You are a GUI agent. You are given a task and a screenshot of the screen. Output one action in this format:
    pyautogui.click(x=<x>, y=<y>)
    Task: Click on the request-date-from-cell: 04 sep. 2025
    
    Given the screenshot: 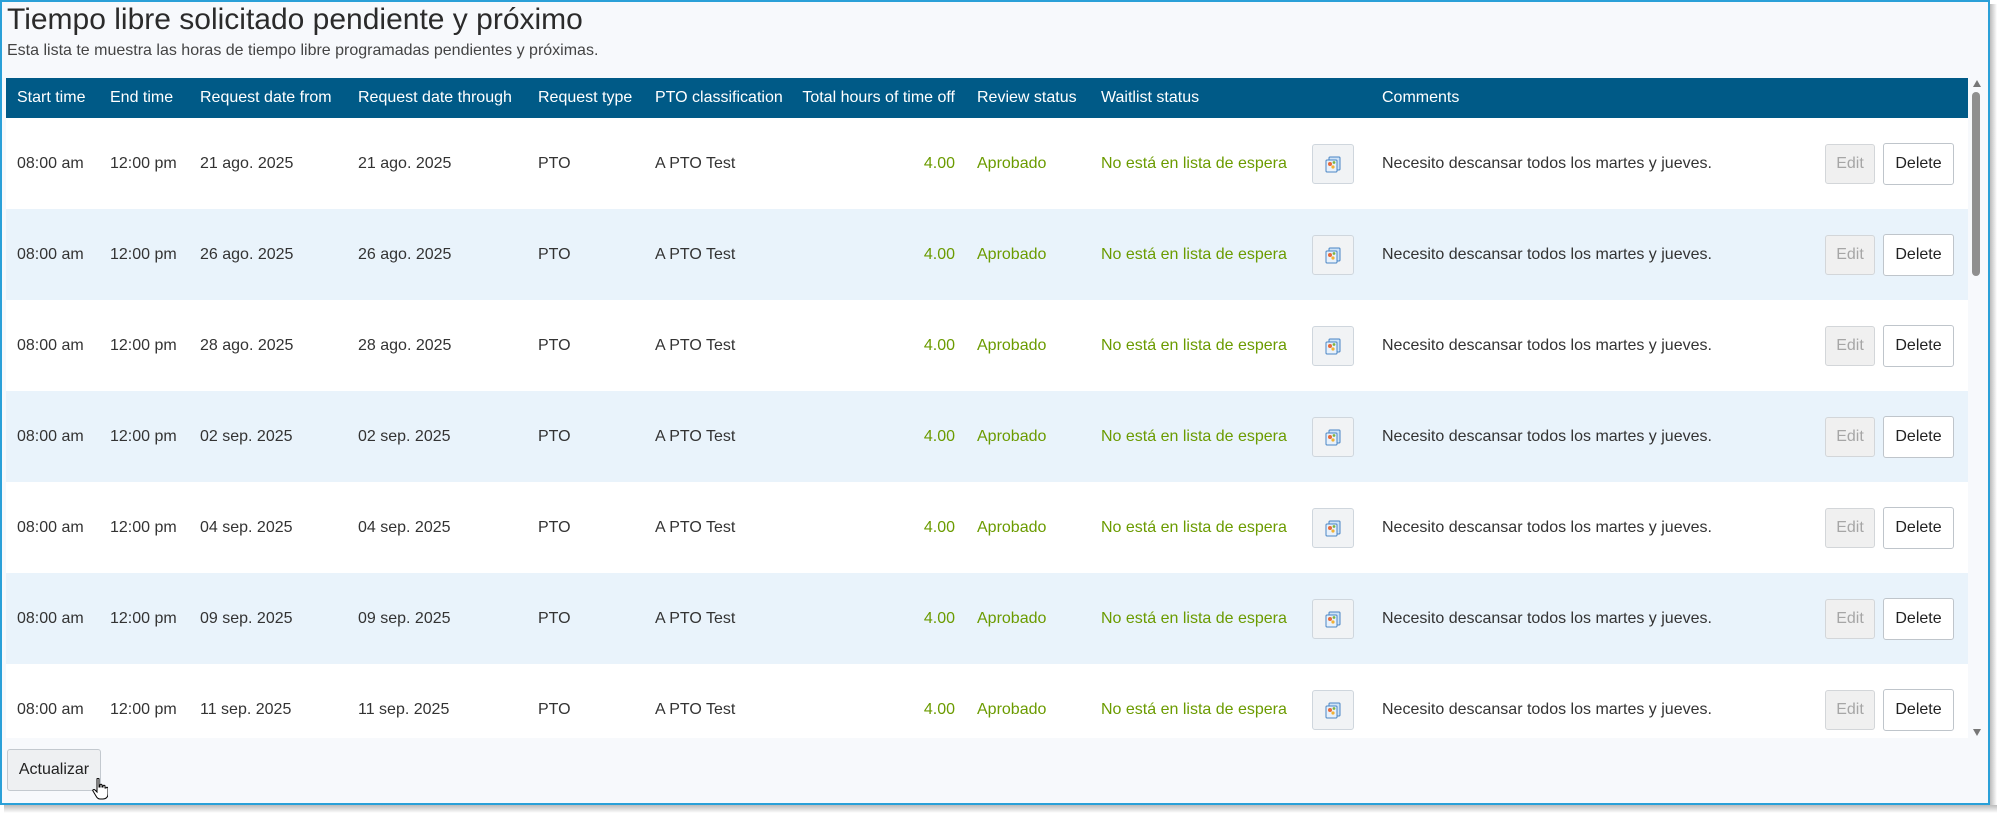 What is the action you would take?
    pyautogui.click(x=268, y=527)
    